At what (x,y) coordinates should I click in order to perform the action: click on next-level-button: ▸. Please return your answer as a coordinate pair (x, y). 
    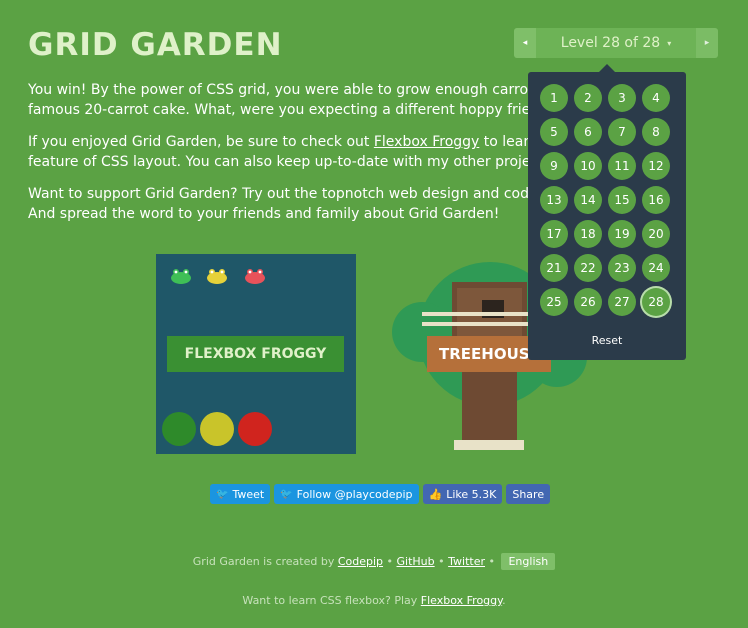
    Looking at the image, I should click on (707, 43).